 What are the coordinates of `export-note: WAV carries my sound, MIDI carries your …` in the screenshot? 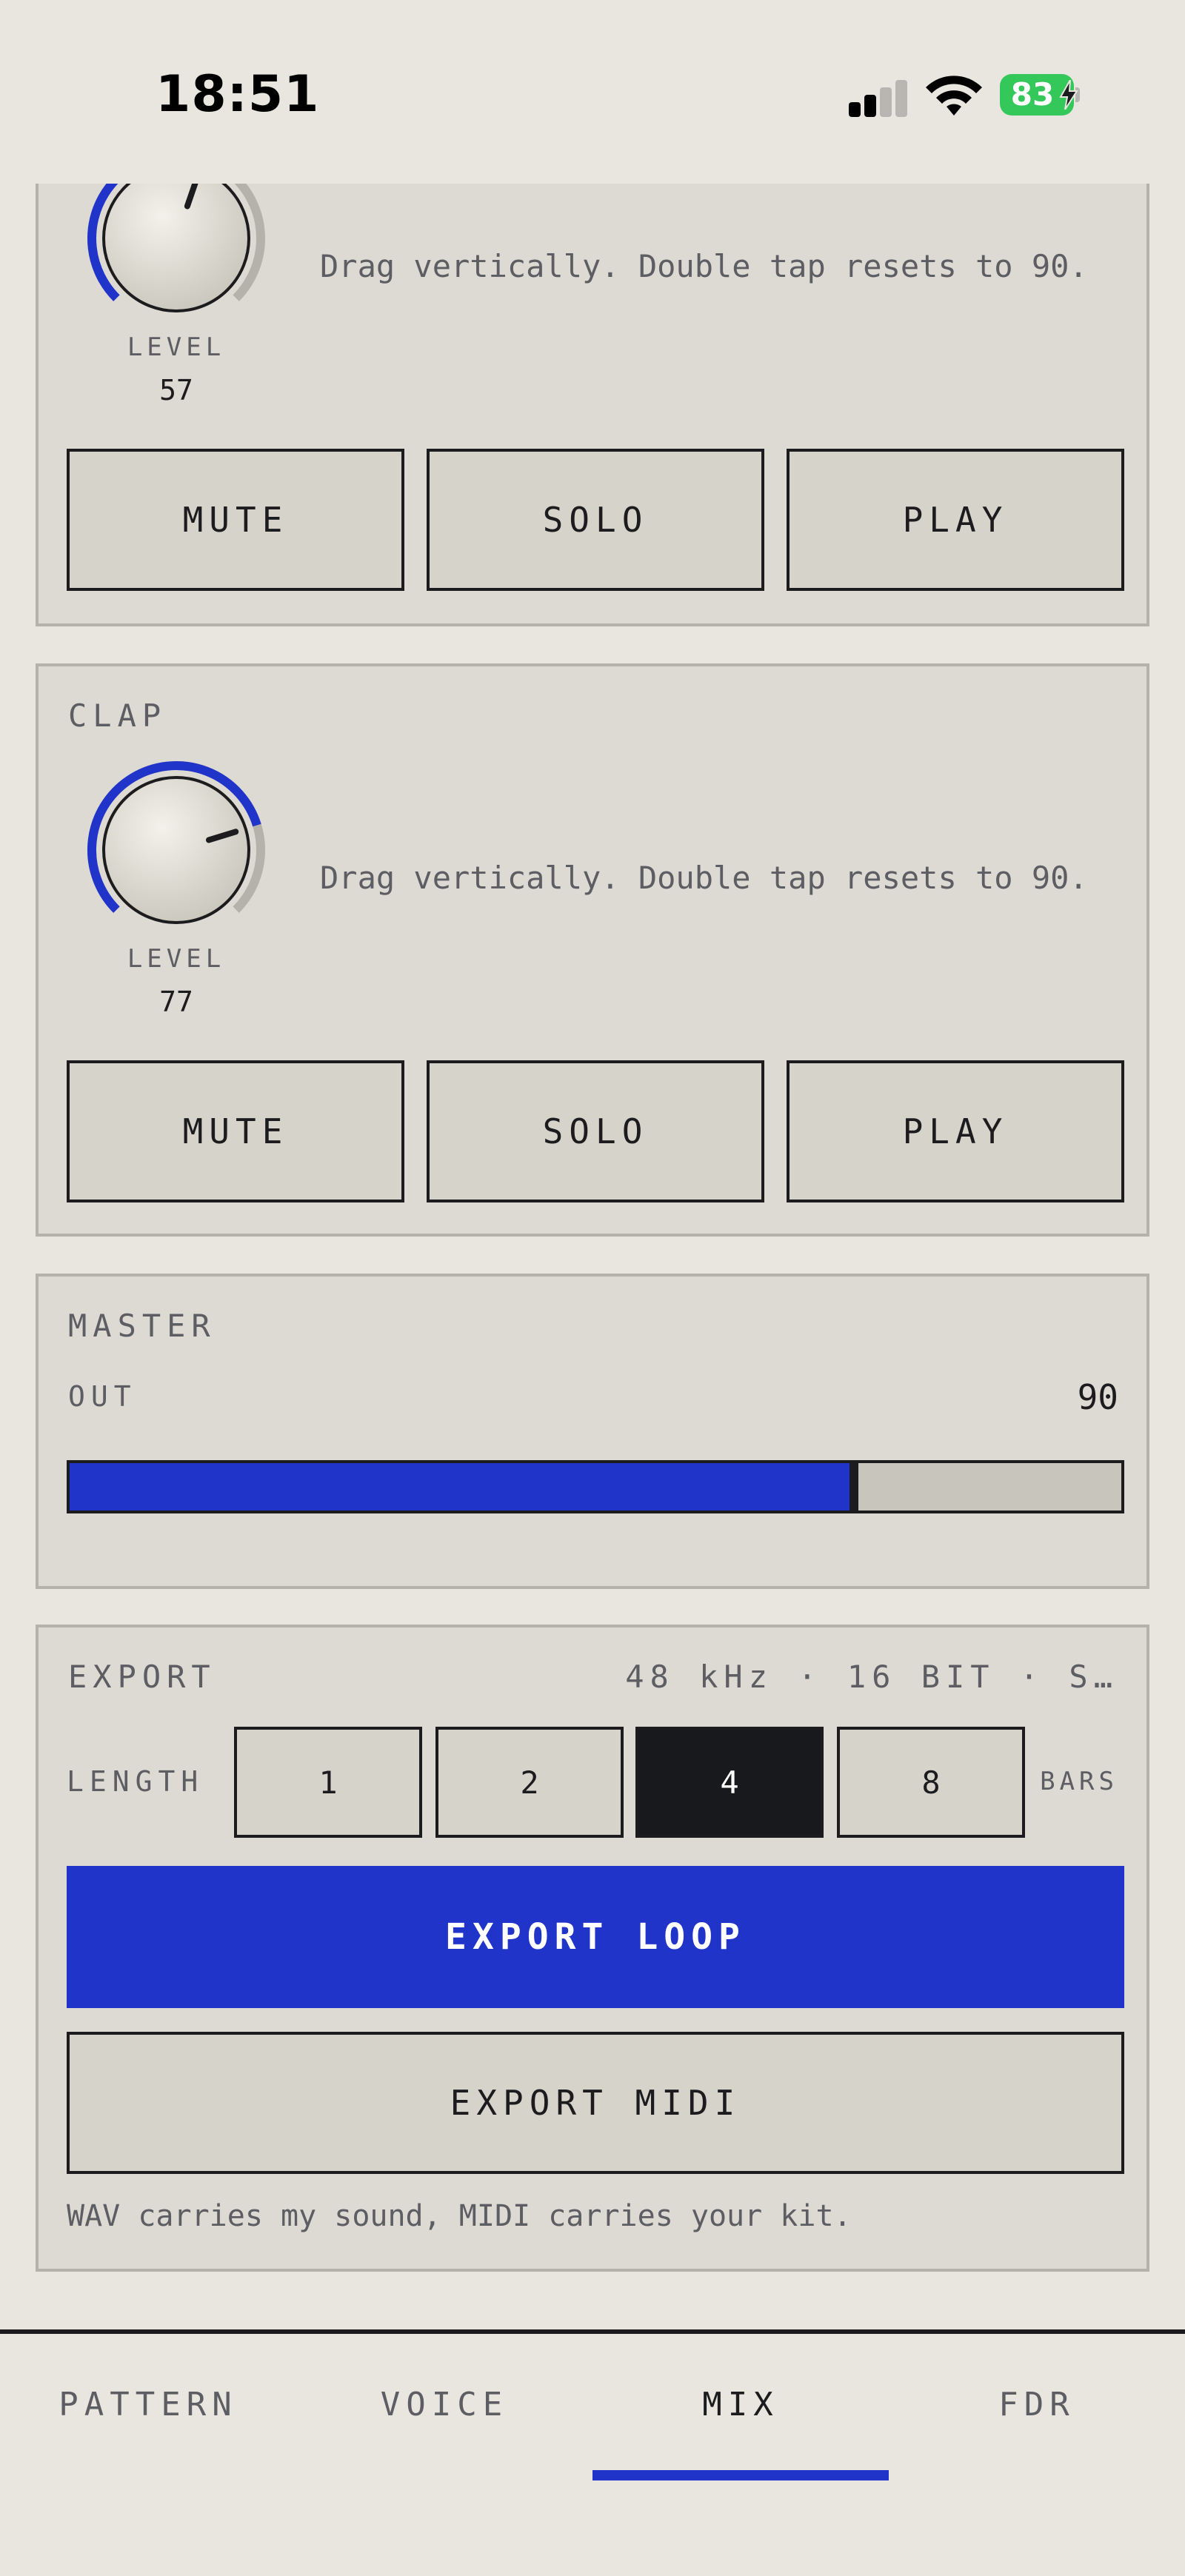 It's located at (459, 2216).